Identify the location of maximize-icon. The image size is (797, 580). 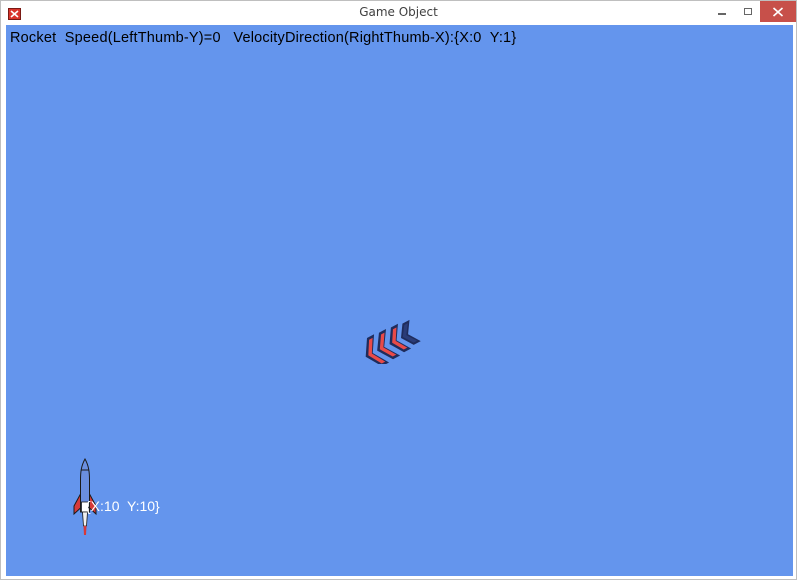
(747, 11).